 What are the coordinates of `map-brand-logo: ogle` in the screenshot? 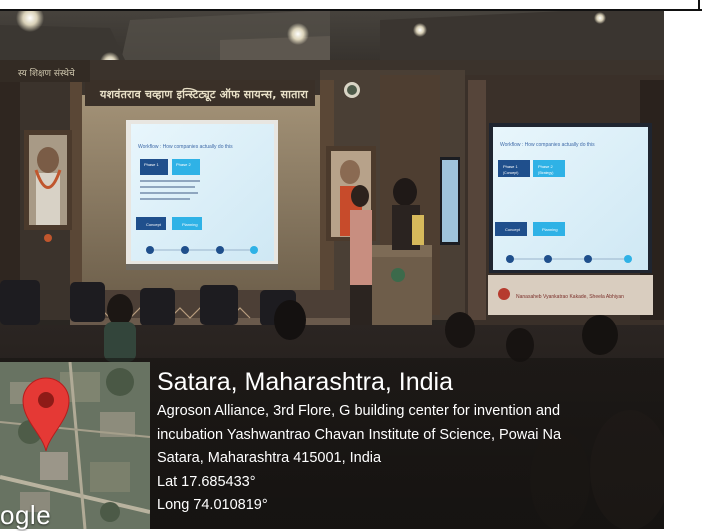 It's located at (26, 515).